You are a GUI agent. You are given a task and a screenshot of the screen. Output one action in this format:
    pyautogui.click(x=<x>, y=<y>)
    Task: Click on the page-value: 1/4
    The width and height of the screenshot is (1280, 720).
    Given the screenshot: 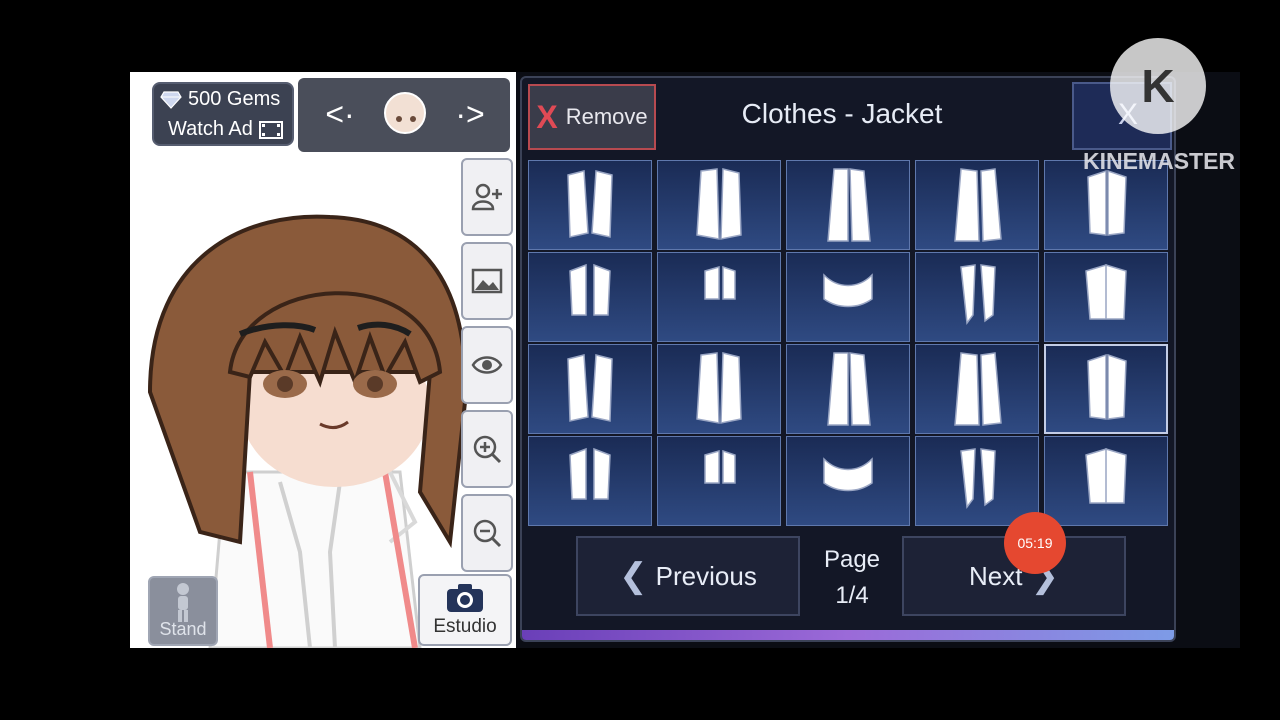 What is the action you would take?
    pyautogui.click(x=852, y=595)
    